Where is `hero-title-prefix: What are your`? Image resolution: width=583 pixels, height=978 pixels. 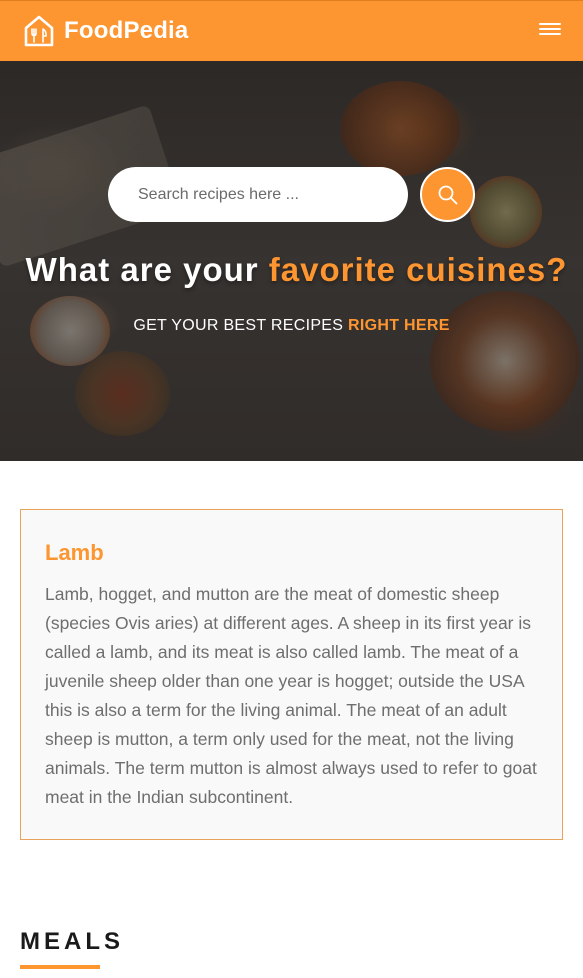
hero-title-prefix: What are your is located at coordinates (147, 269).